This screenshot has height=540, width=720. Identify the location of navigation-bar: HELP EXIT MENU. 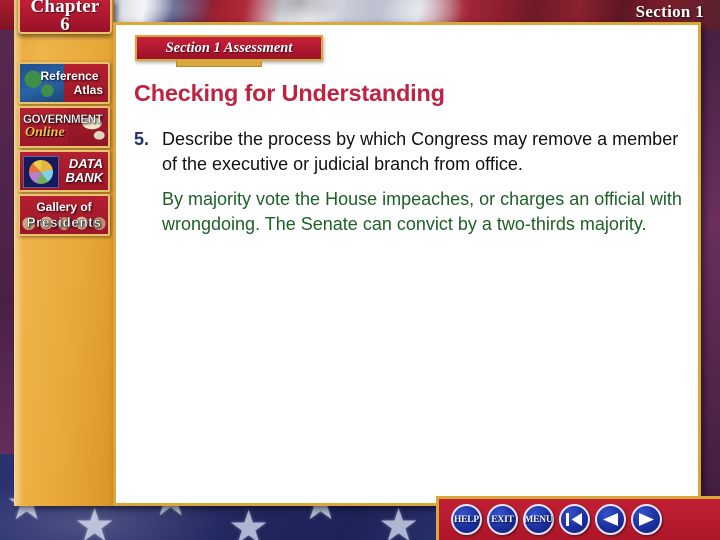
(578, 518).